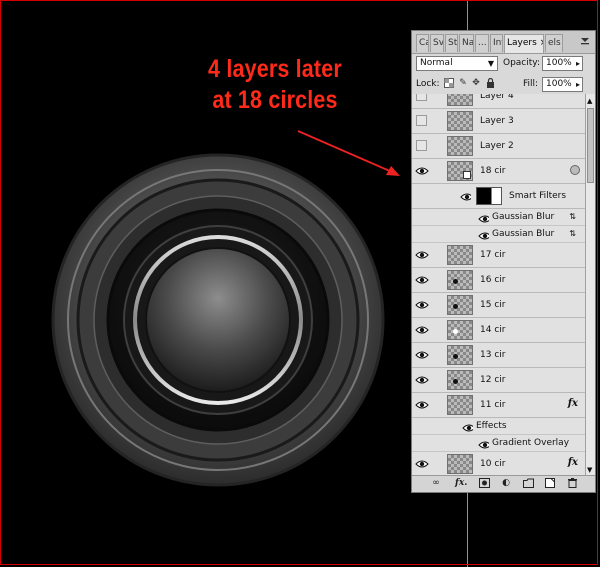 The height and width of the screenshot is (567, 600). I want to click on layer-row: Layer 4, so click(499, 101).